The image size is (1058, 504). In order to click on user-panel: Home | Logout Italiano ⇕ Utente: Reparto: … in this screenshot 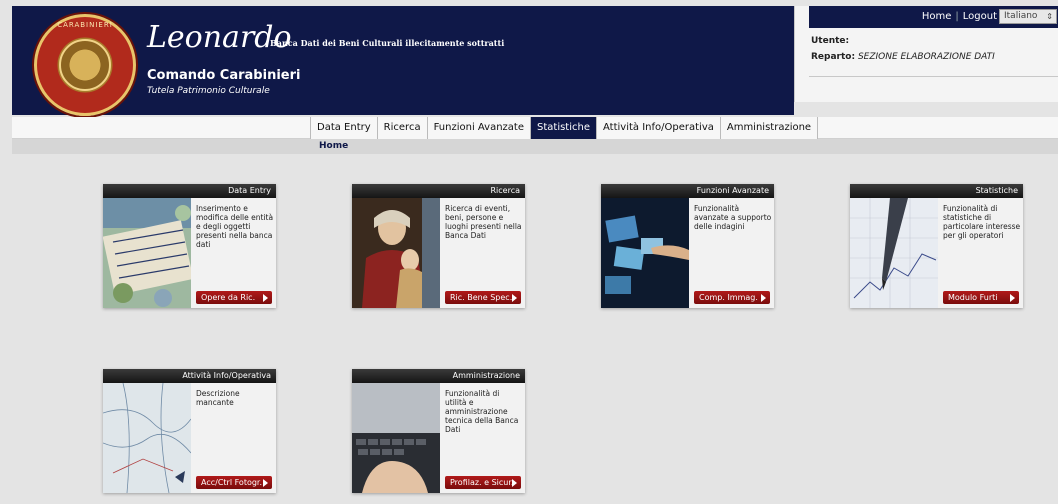, I will do `click(926, 54)`.